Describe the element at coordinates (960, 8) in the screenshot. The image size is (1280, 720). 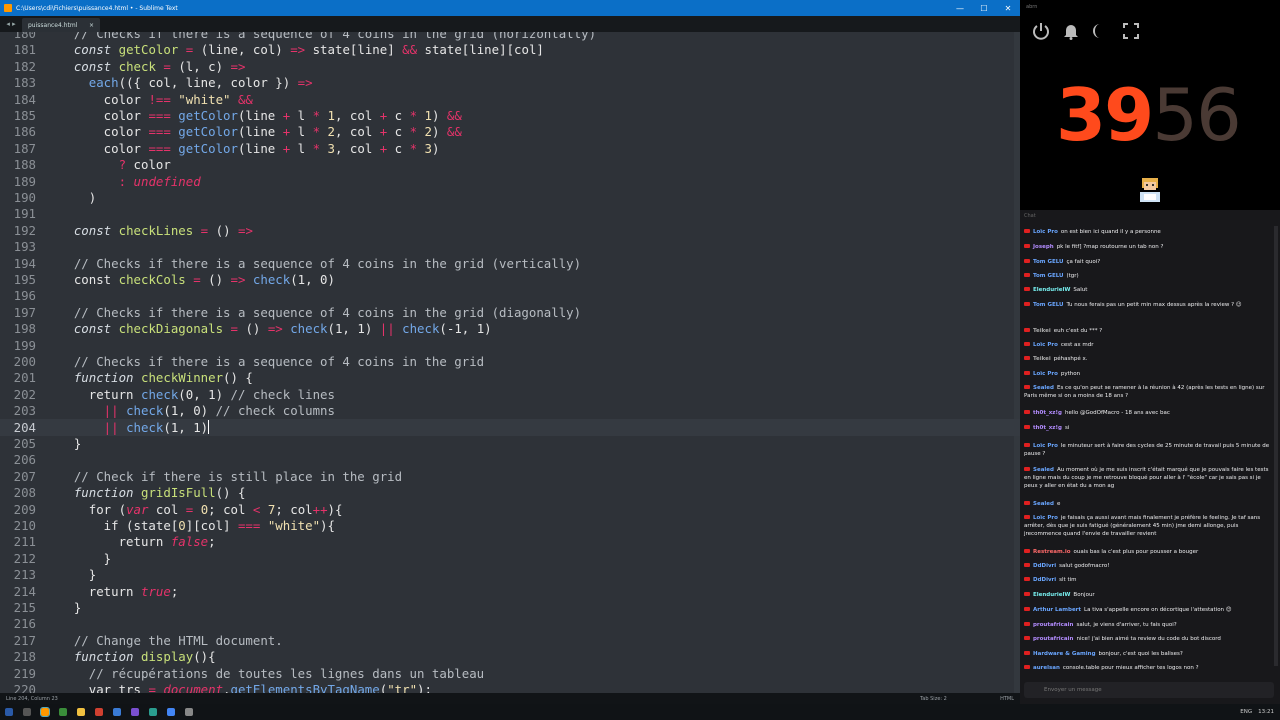
I see `minimize-button: —` at that location.